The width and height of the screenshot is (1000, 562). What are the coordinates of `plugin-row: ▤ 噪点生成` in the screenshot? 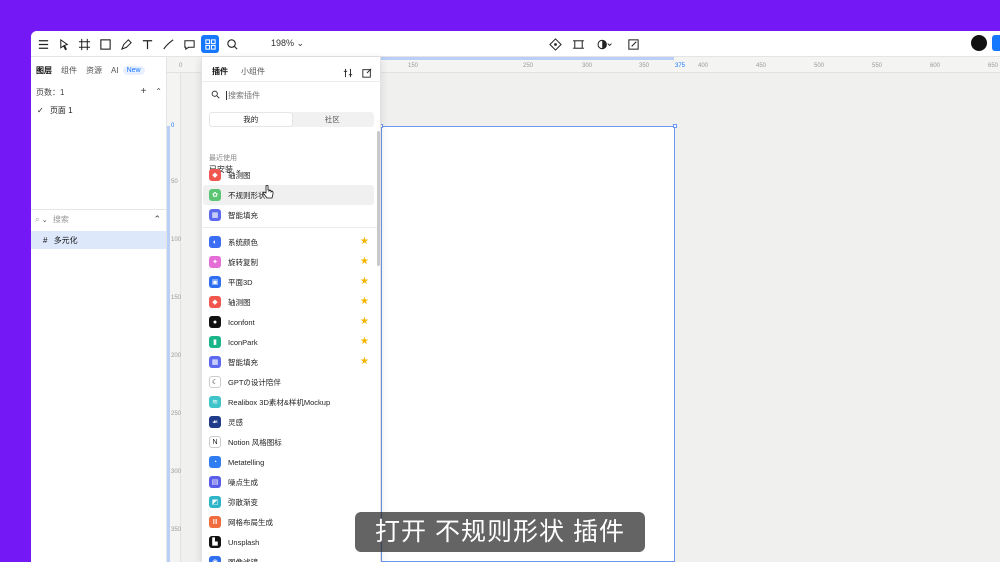 It's located at (288, 482).